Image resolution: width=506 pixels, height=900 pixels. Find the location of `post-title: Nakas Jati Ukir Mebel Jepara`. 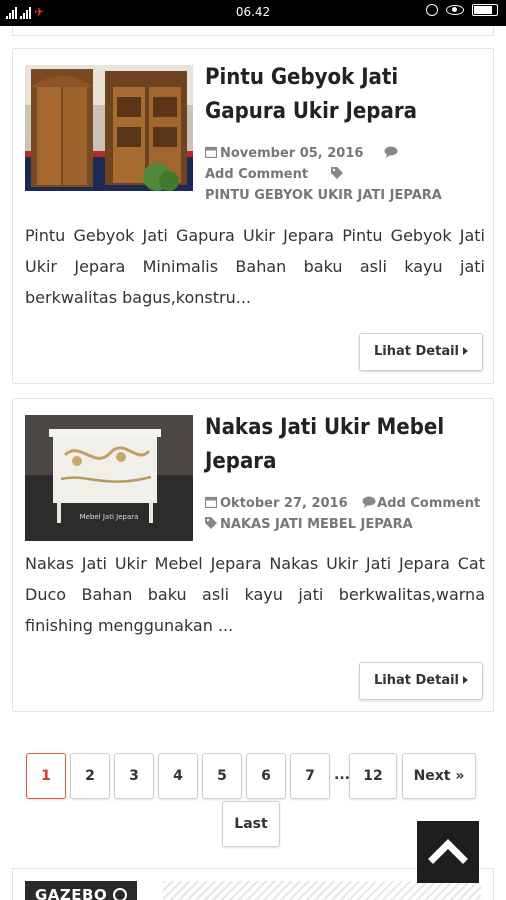

post-title: Nakas Jati Ukir Mebel Jepara is located at coordinates (340, 445).